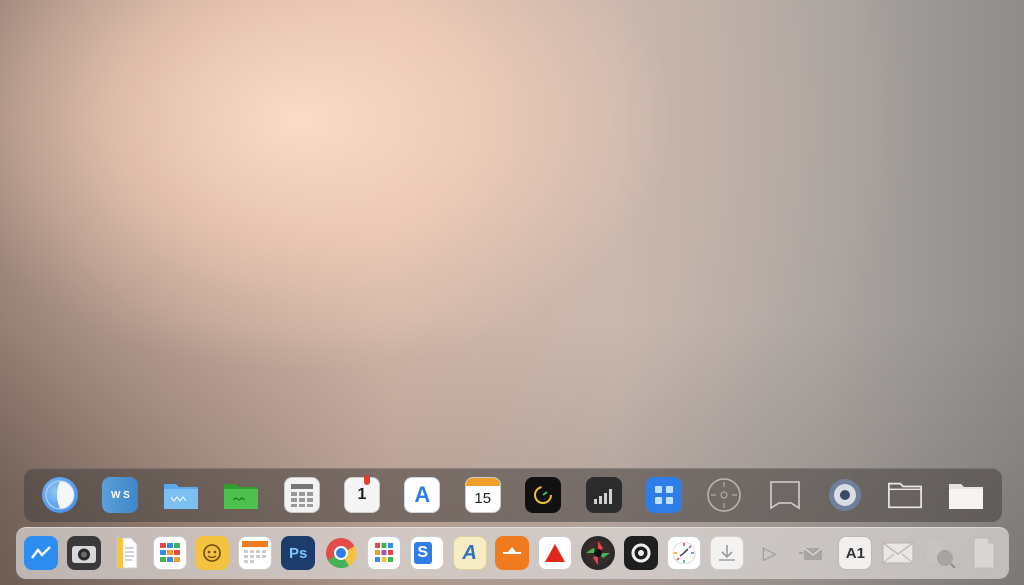  Describe the element at coordinates (422, 495) in the screenshot. I see `app-store-icon: A` at that location.